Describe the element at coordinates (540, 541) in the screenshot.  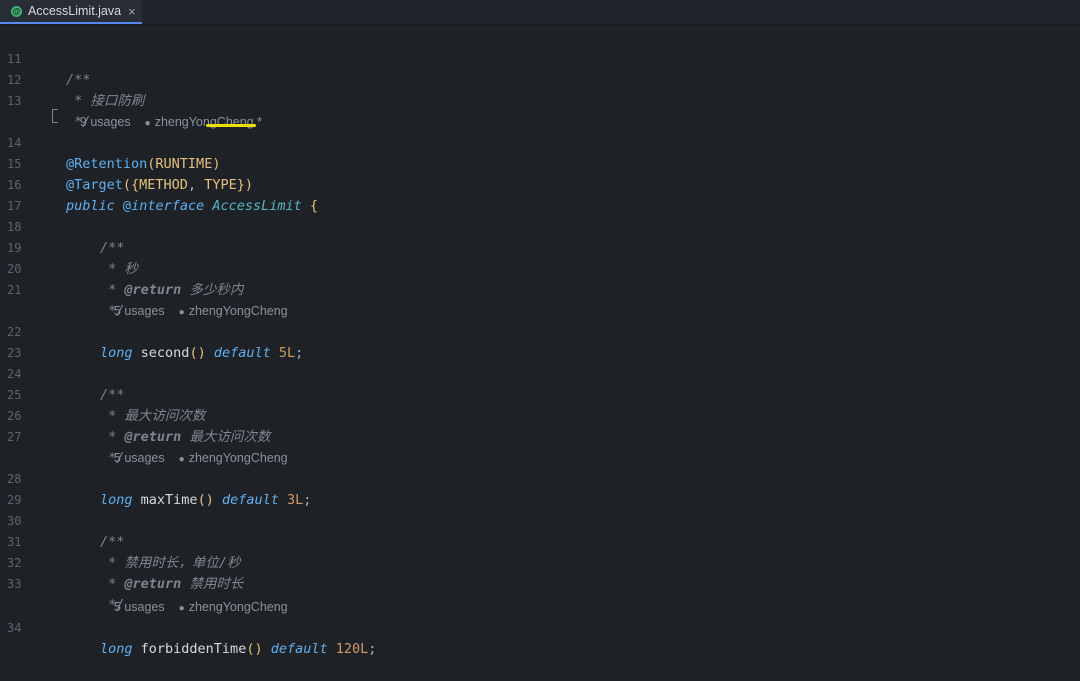
I see `code-line: 31 * 禁用时长，单位/秒` at that location.